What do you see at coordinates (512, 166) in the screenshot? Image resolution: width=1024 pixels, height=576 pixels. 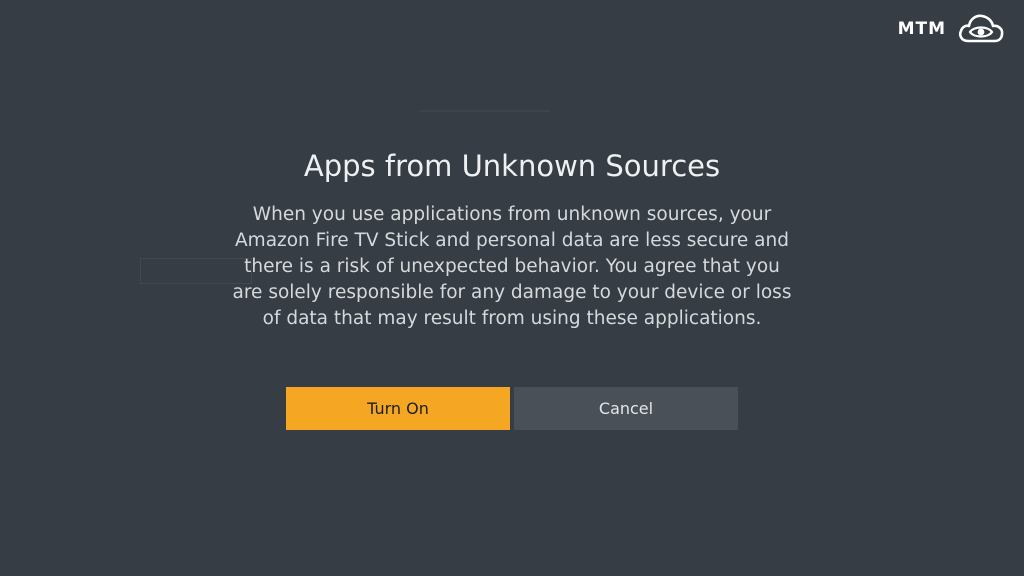 I see `dialog-title: Apps from Unknown Sources` at bounding box center [512, 166].